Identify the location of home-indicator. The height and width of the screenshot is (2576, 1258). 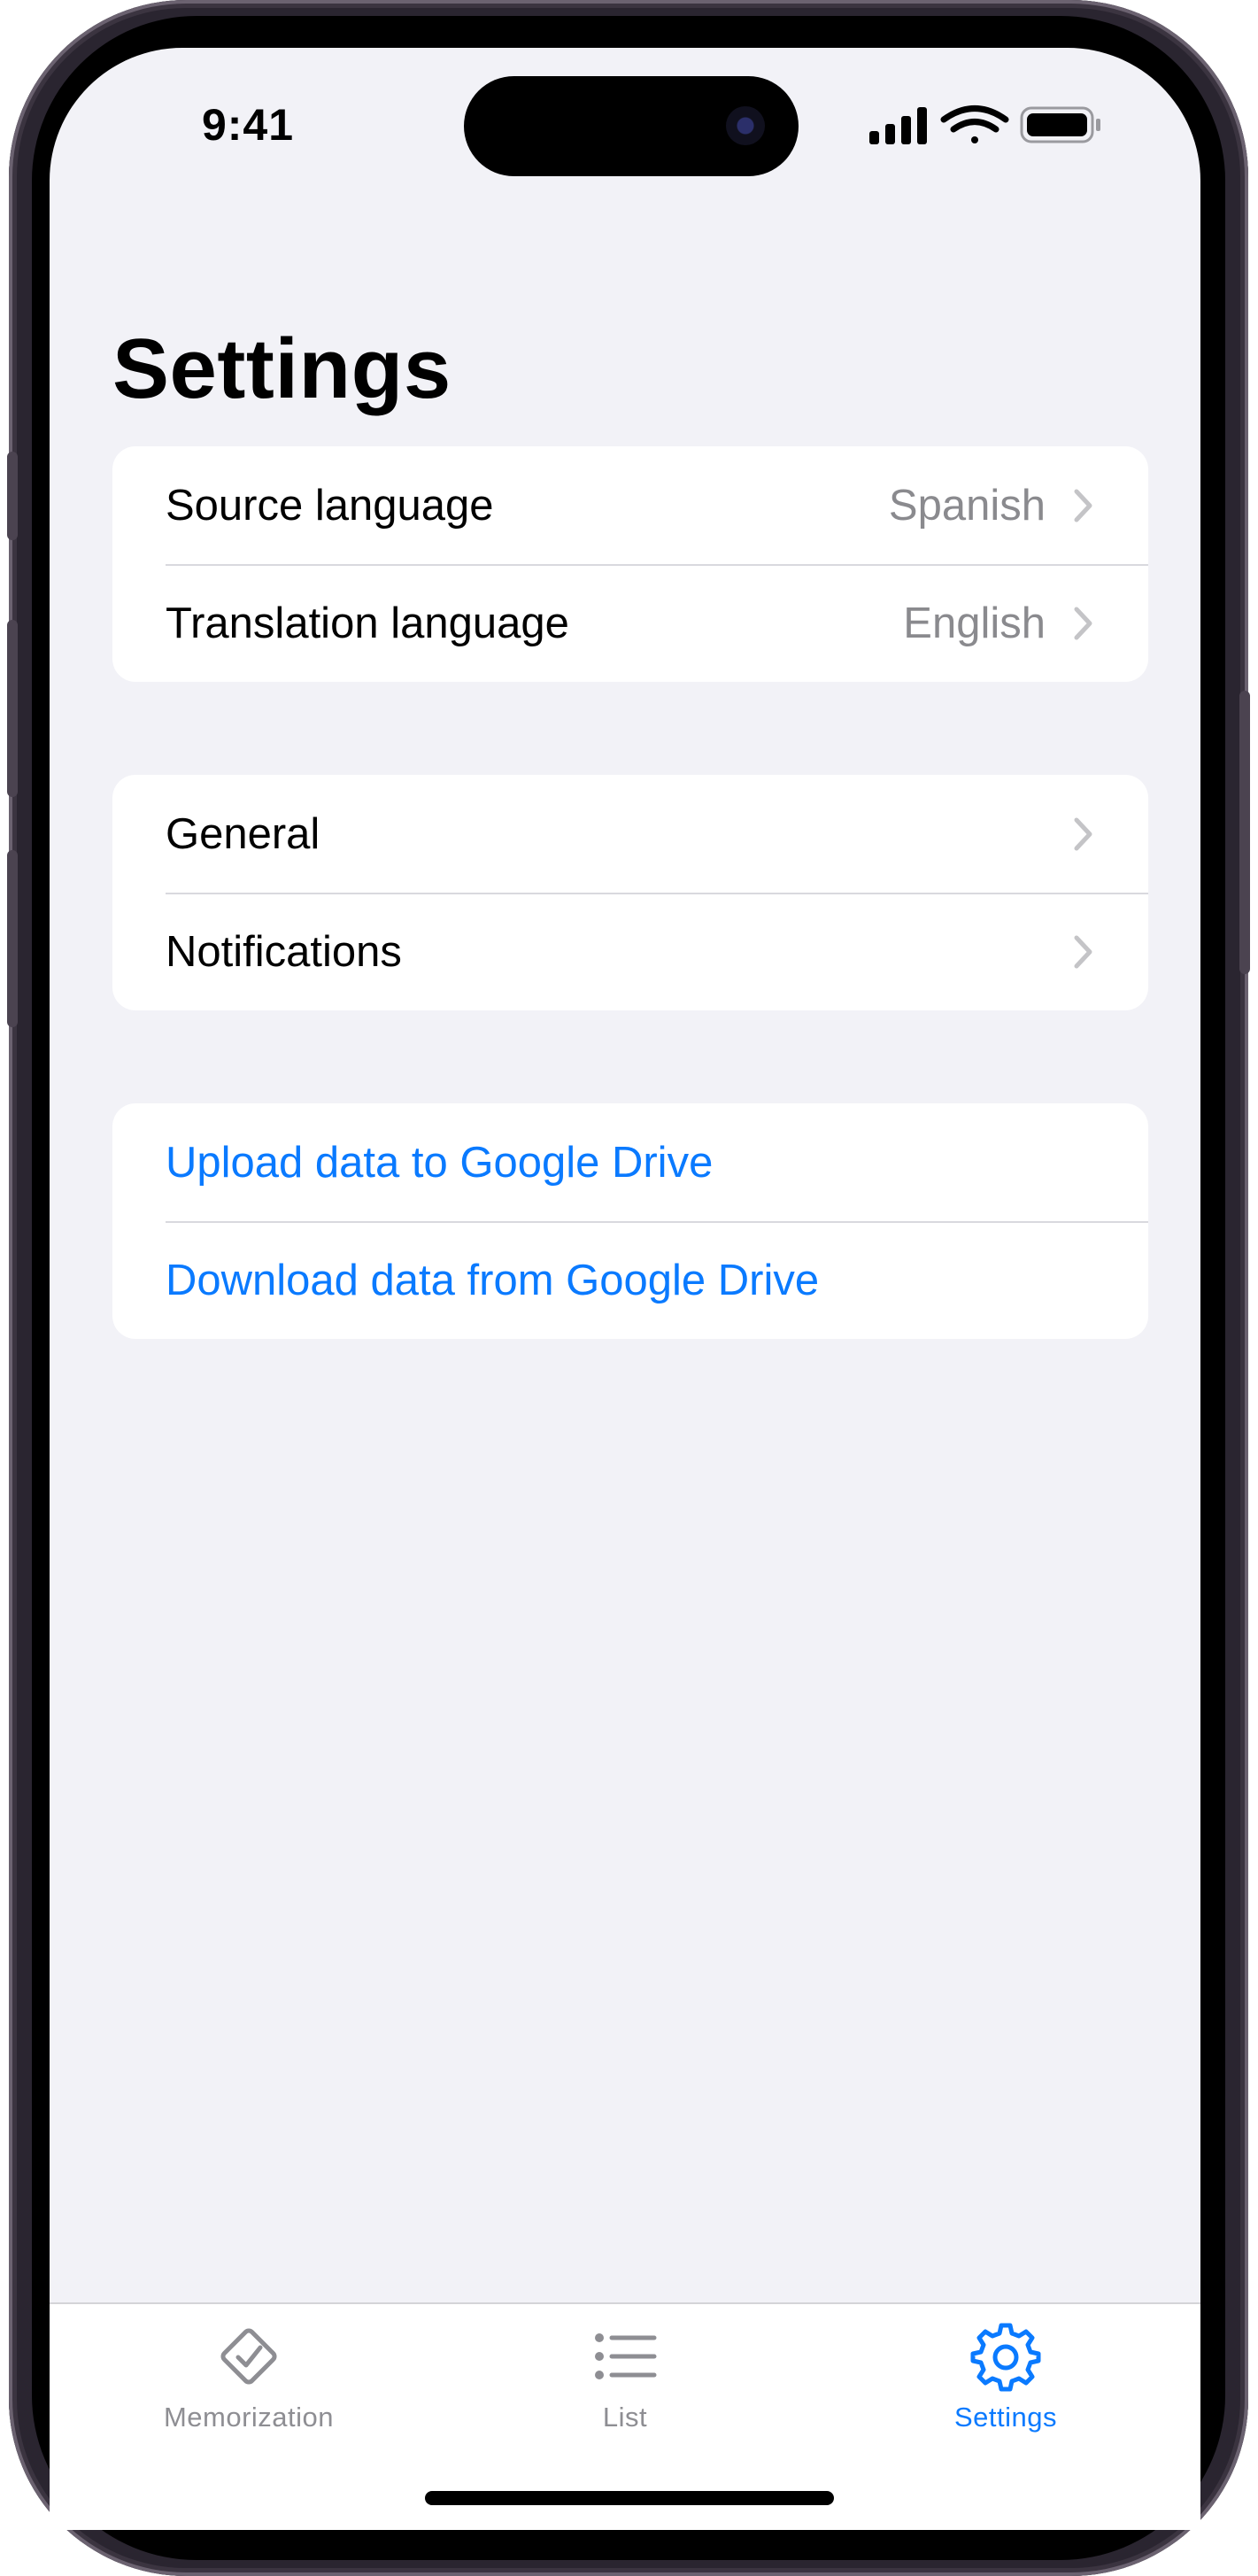
(629, 2498).